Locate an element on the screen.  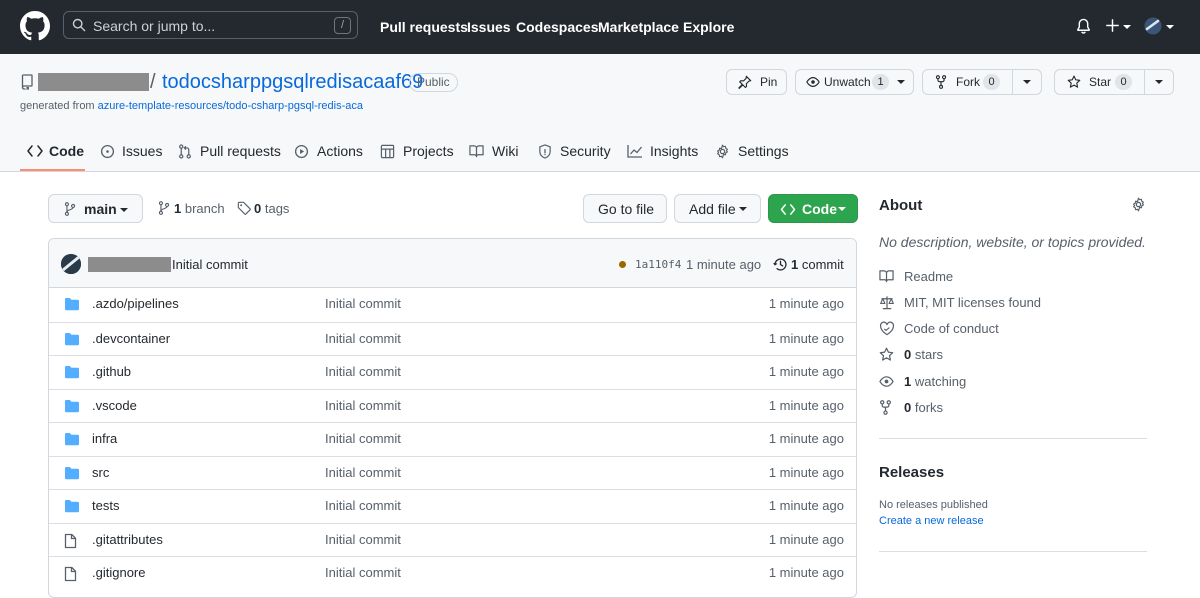
fork-icon is located at coordinates (941, 82).